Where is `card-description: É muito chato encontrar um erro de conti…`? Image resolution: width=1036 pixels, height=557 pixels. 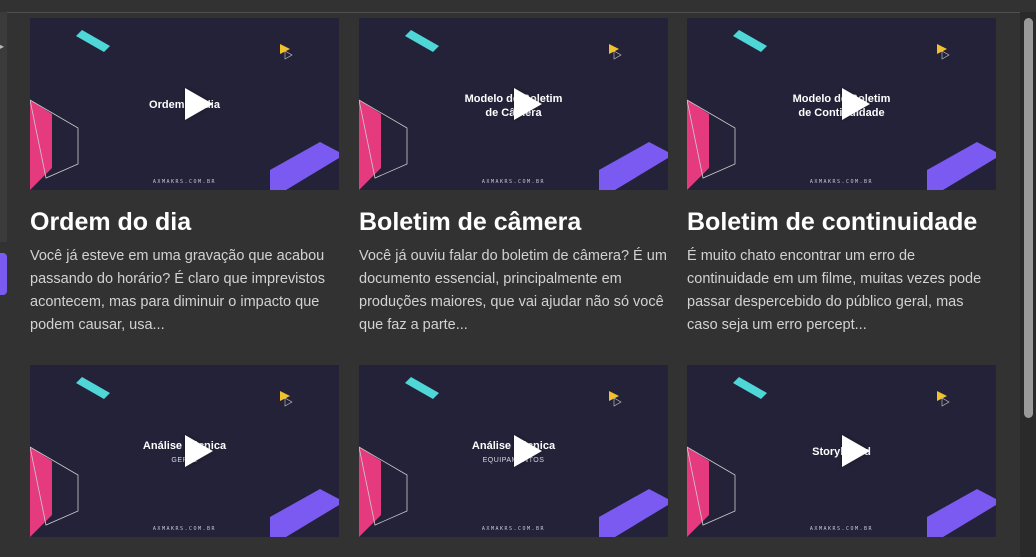
card-description: É muito chato encontrar um erro de conti… is located at coordinates (834, 290).